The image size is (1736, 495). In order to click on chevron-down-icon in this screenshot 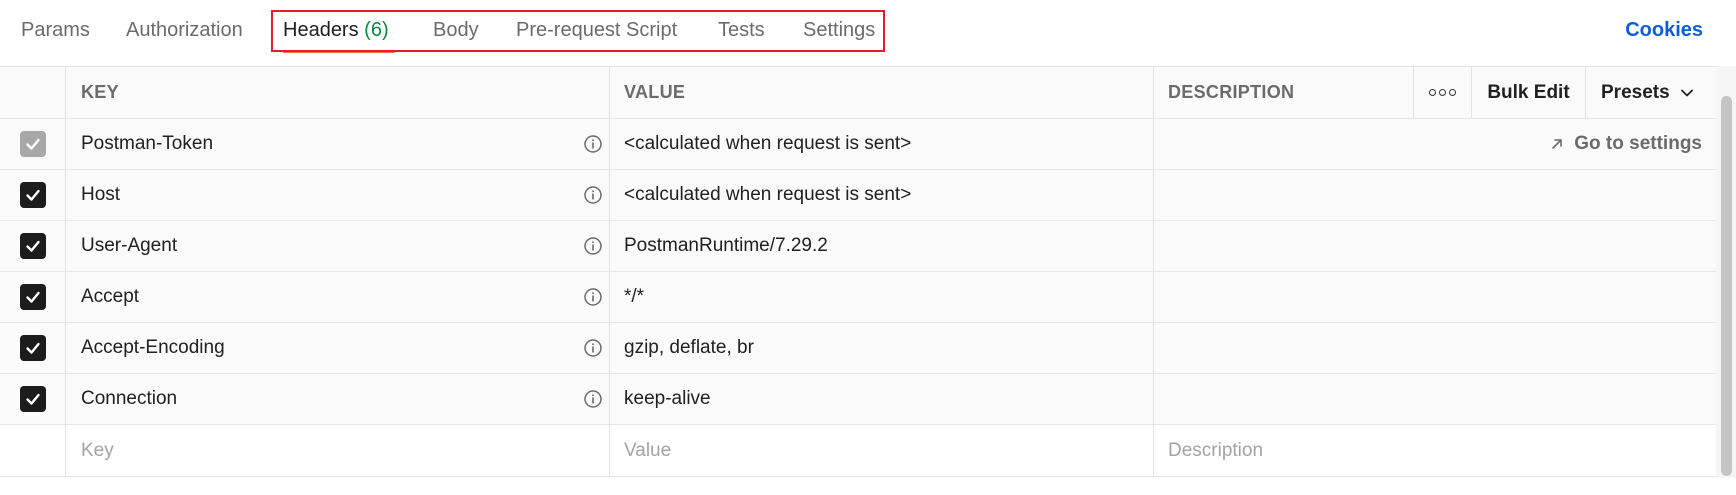, I will do `click(1686, 92)`.